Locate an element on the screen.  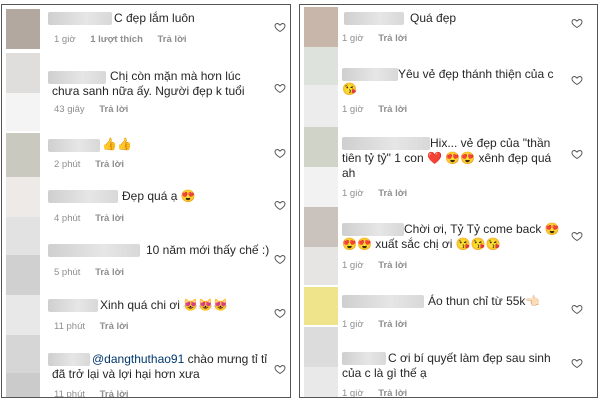
comment-text: Đẹp quá ạ 😍 is located at coordinates (159, 196).